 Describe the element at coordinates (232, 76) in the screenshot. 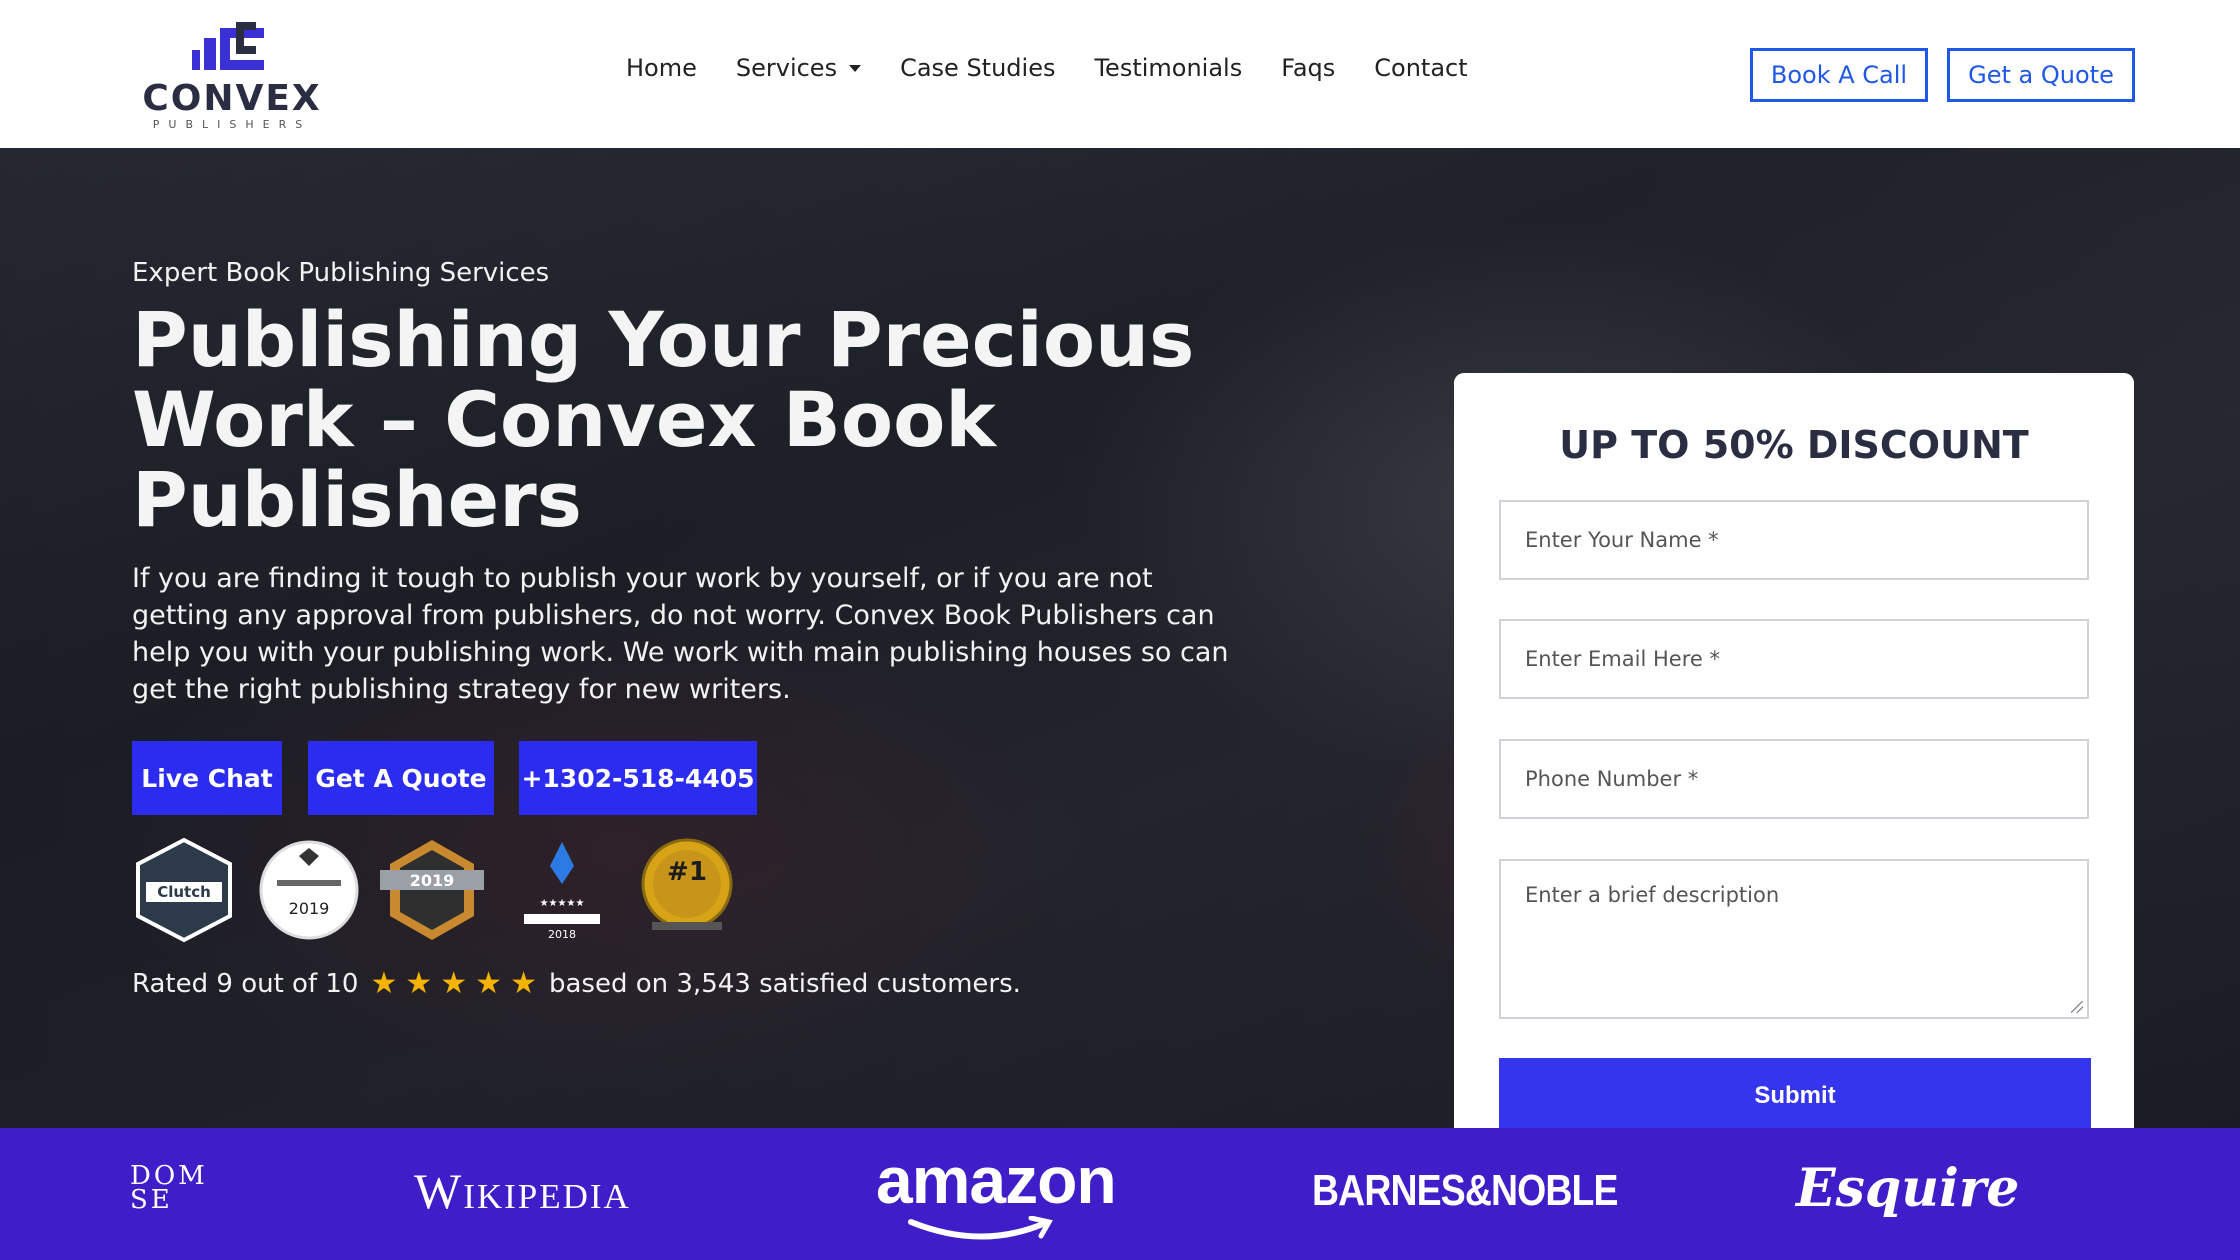

I see `convex-logo: CONVEX PUBLISHERS` at that location.